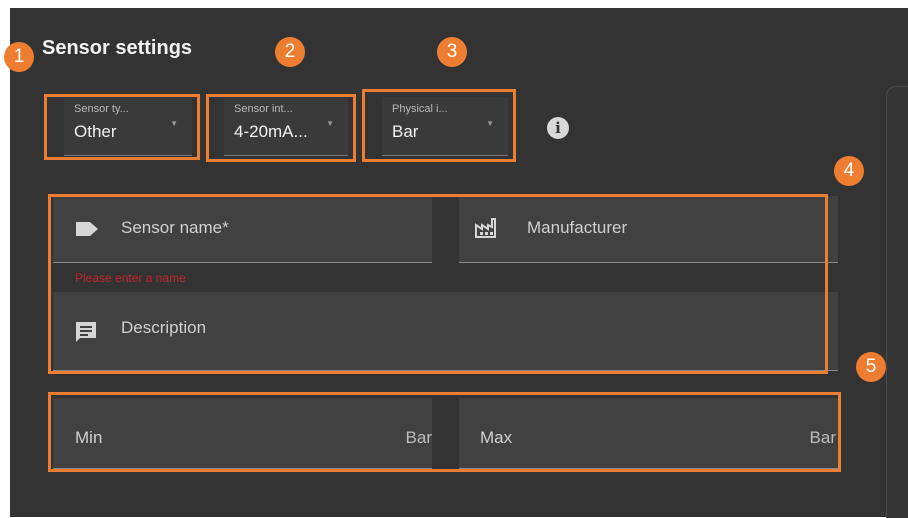  Describe the element at coordinates (558, 128) in the screenshot. I see `info-icon: i` at that location.